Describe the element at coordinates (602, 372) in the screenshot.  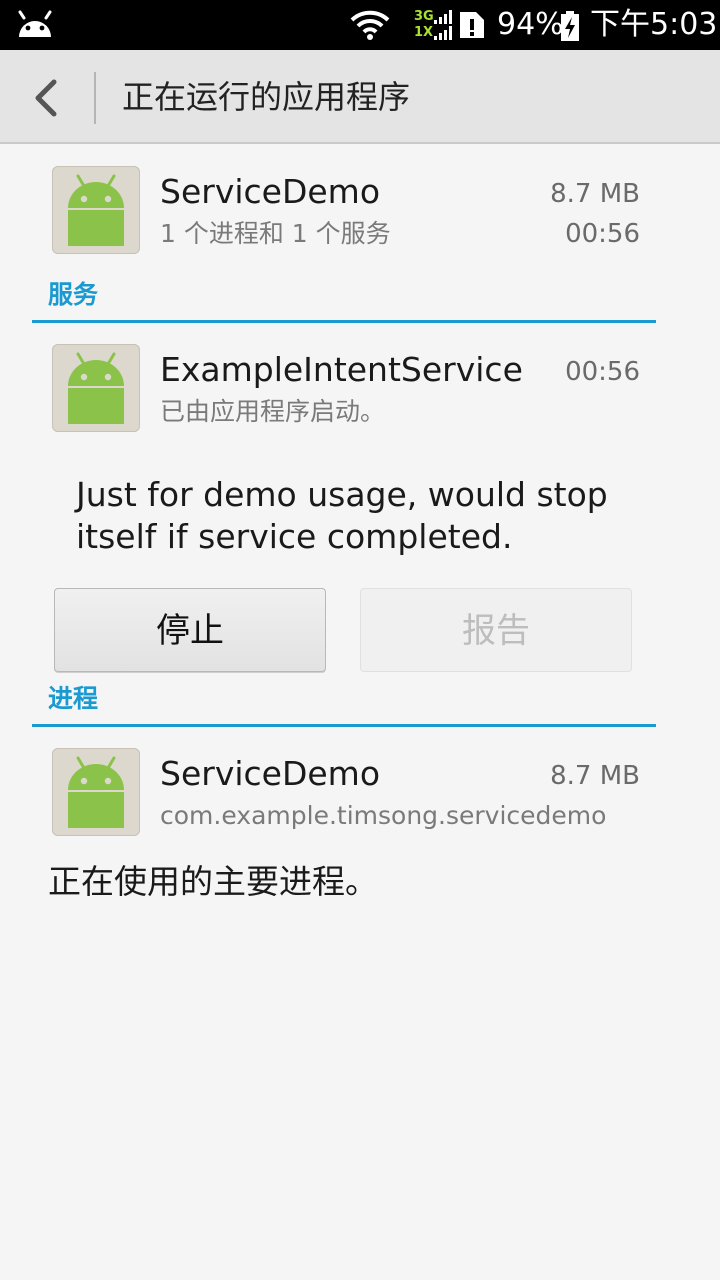
I see `service-time: 00:56` at that location.